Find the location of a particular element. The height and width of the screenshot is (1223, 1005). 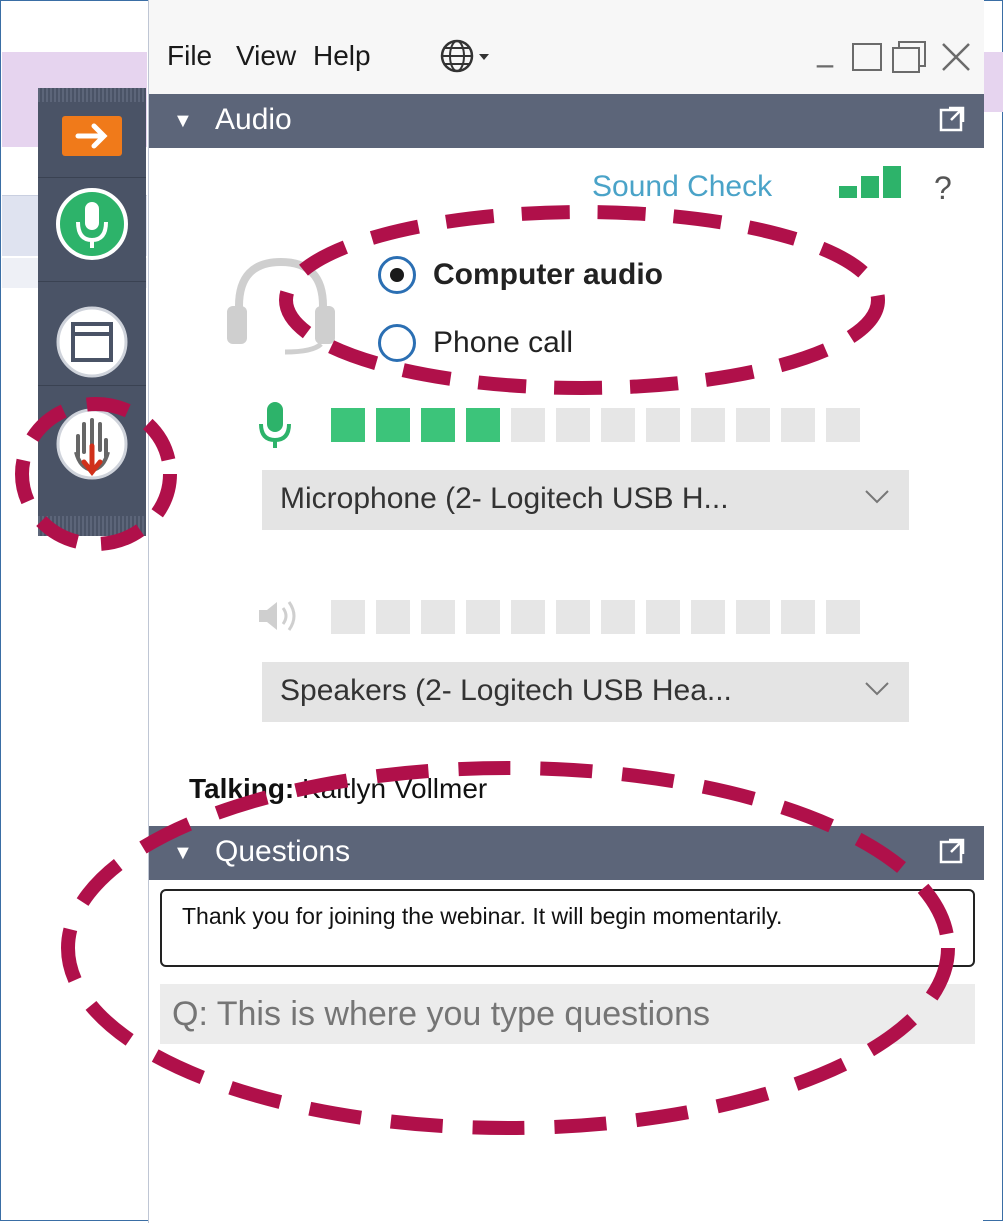

audio-section-title: Audio is located at coordinates (253, 119).